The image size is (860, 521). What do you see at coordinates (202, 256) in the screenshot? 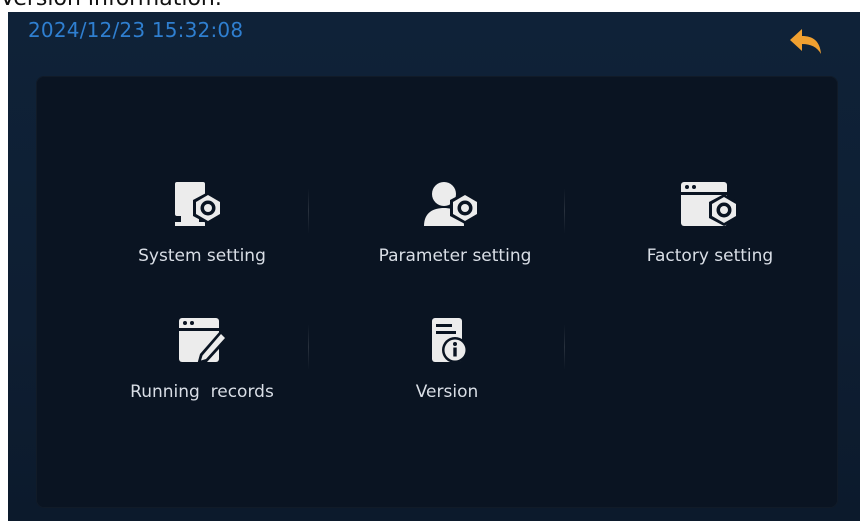
I see `system-setting-label: System setting` at bounding box center [202, 256].